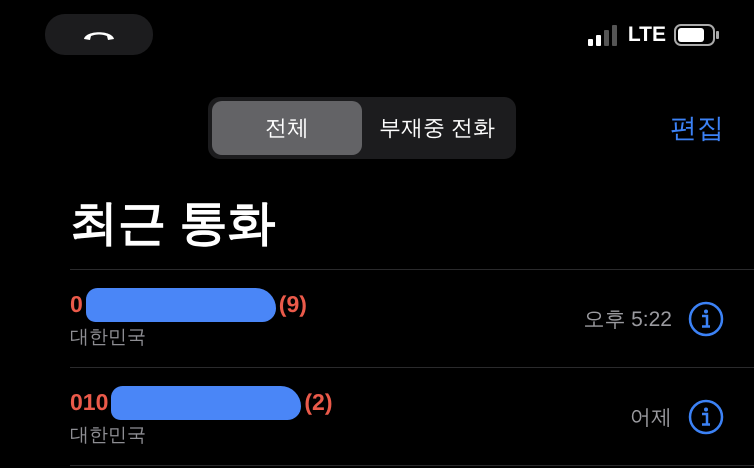 This screenshot has width=754, height=468. What do you see at coordinates (604, 35) in the screenshot?
I see `signal-icon` at bounding box center [604, 35].